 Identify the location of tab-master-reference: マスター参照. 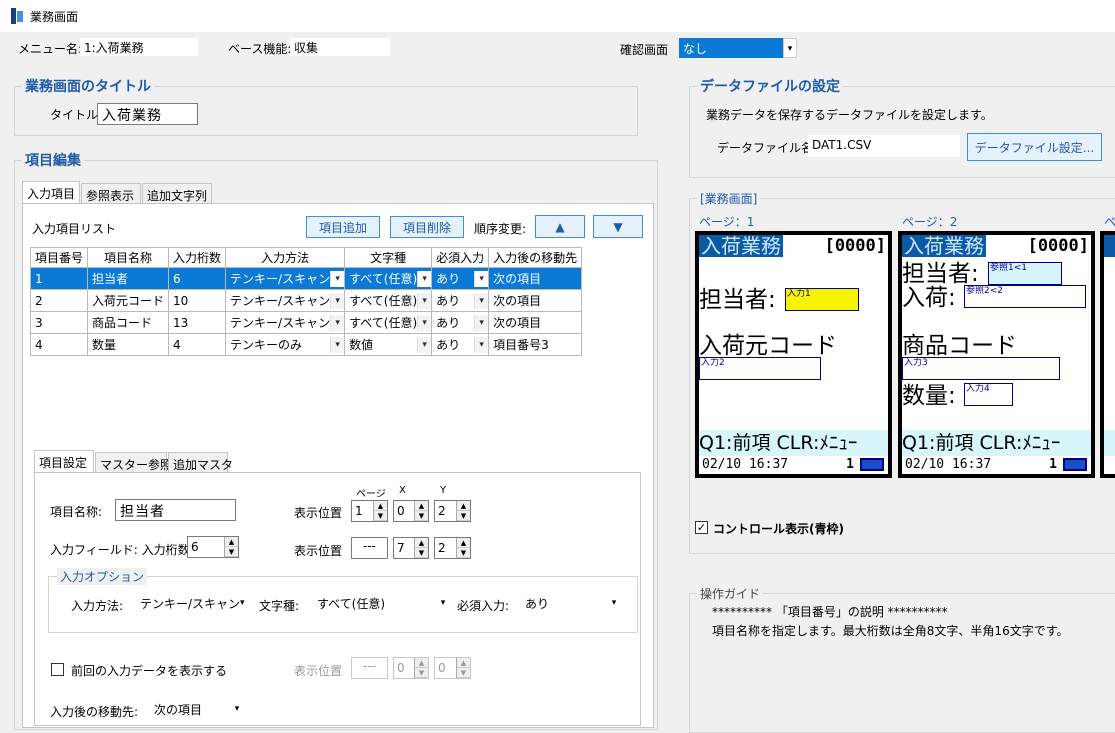
(133, 462).